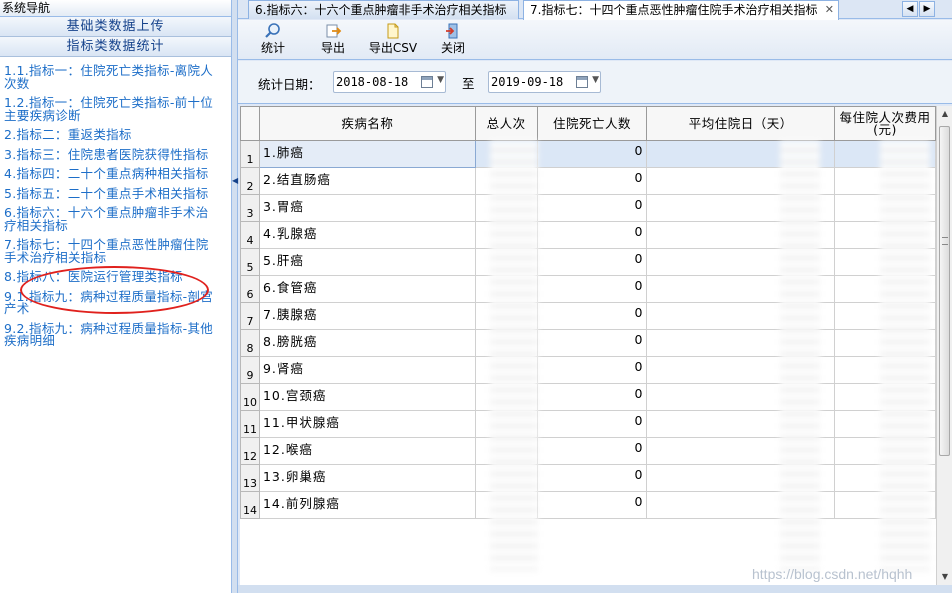  What do you see at coordinates (250, 478) in the screenshot?
I see `row-number: 13` at bounding box center [250, 478].